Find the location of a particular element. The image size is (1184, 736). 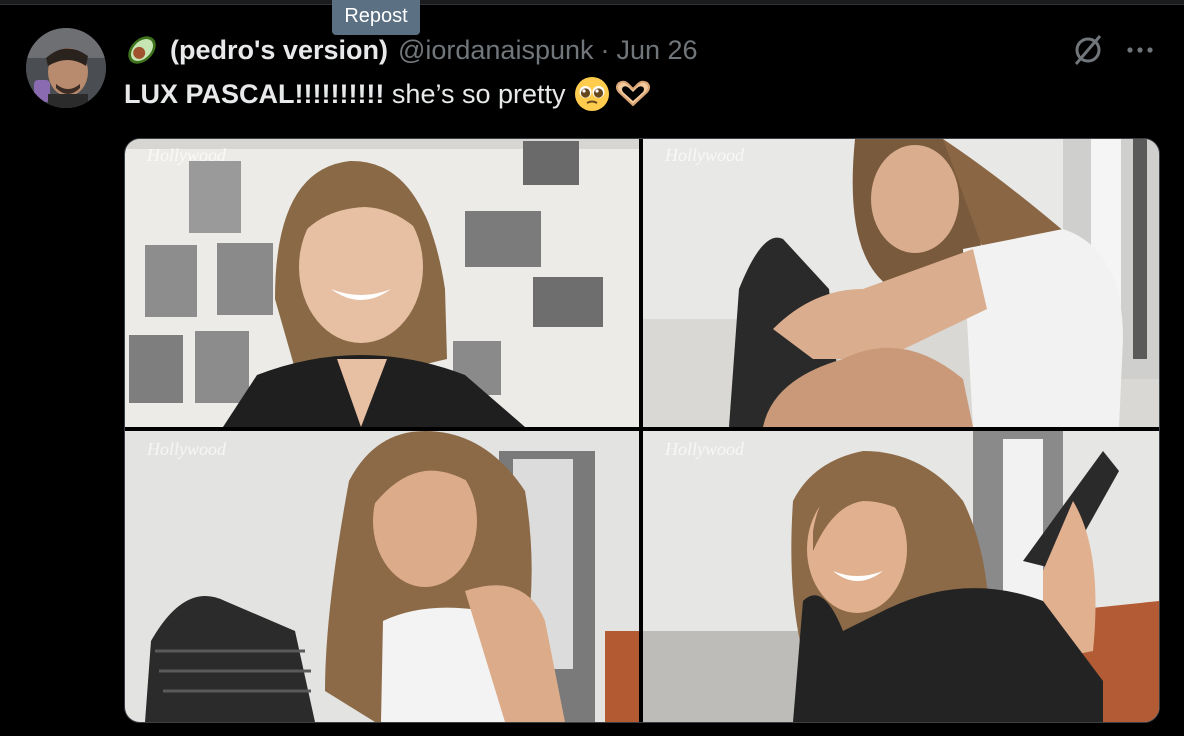

display-name: (pedro's version) is located at coordinates (279, 50).